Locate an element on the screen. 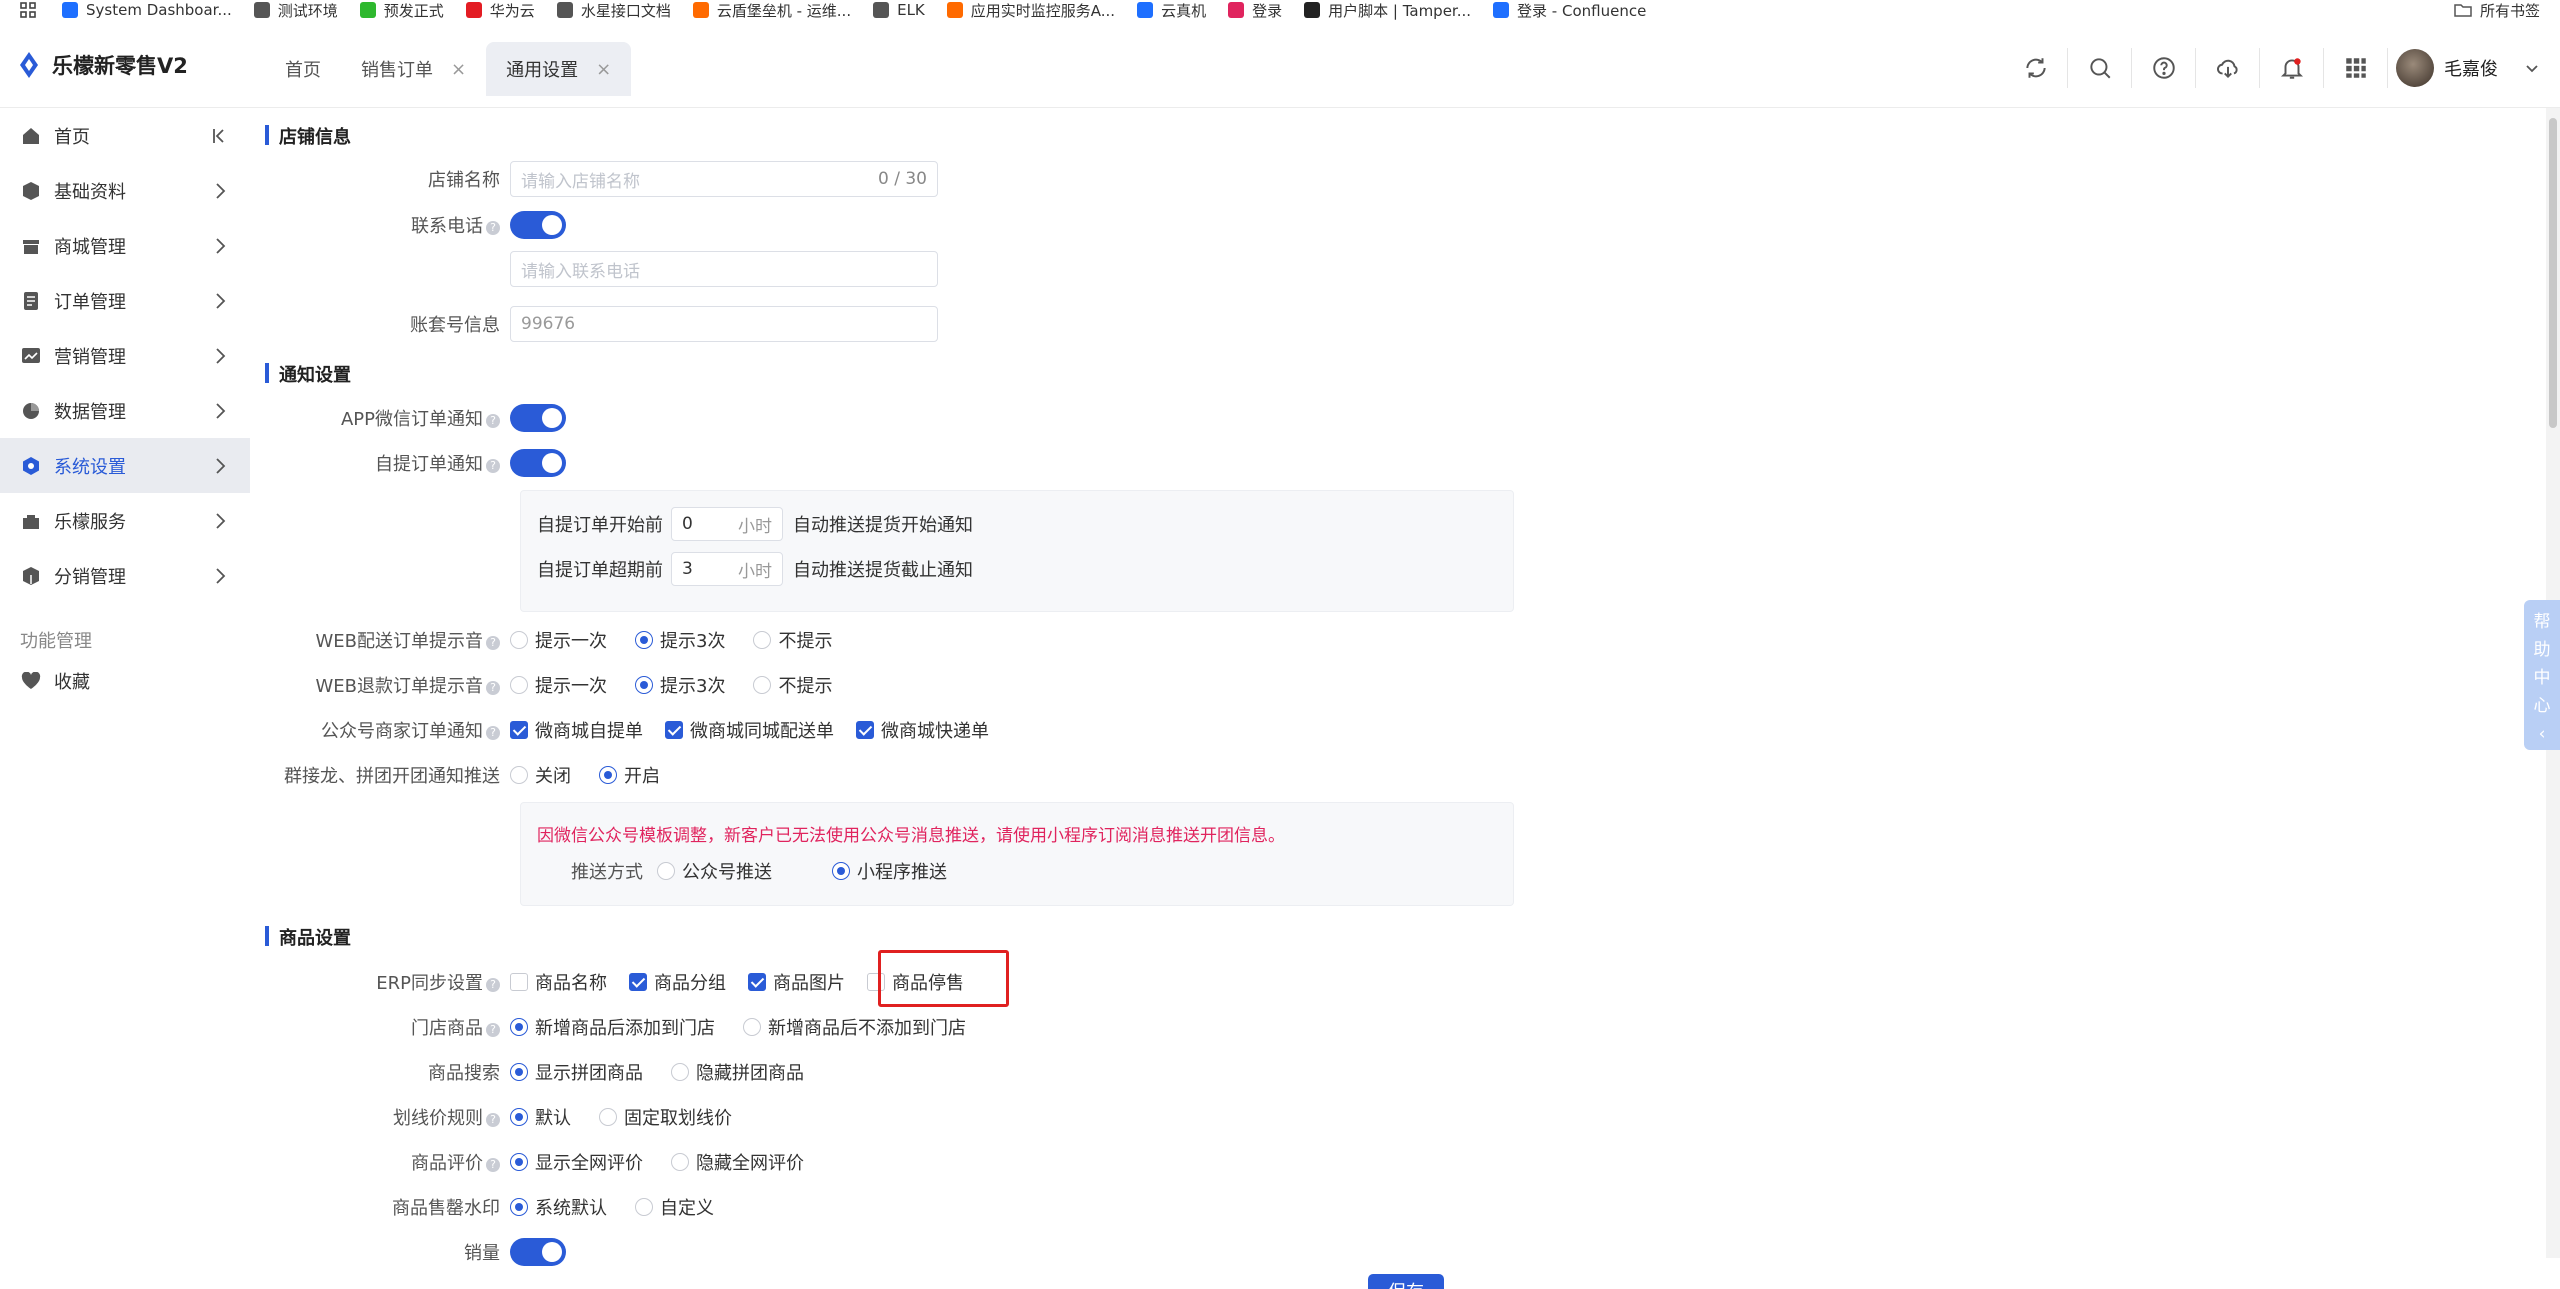 The image size is (2560, 1289). cloud-download-icon is located at coordinates (2228, 68).